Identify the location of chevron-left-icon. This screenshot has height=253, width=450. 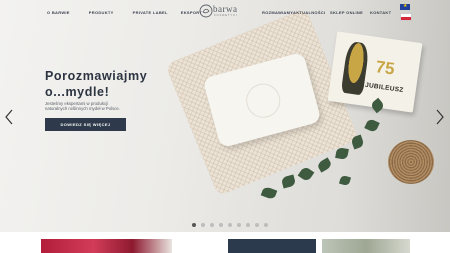
(9, 117).